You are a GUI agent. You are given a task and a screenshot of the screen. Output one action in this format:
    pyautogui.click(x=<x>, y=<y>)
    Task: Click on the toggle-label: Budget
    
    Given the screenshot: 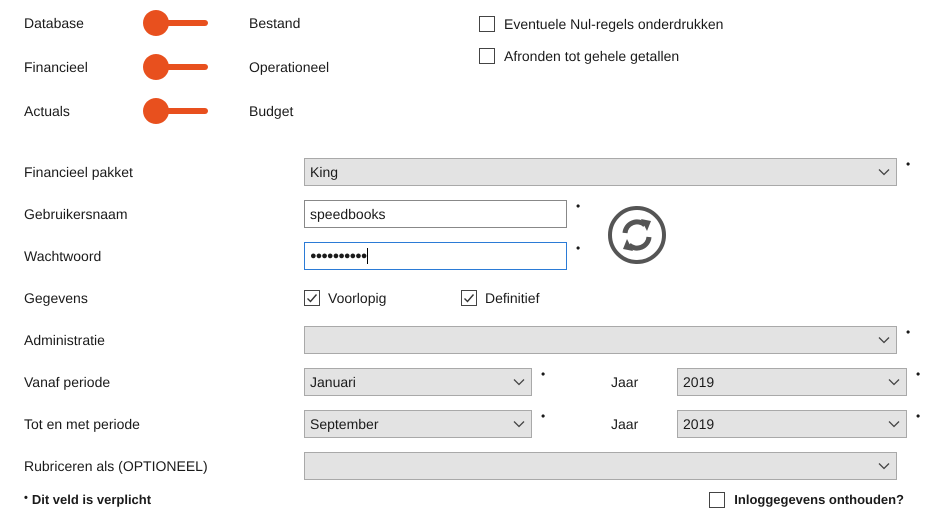 What is the action you would take?
    pyautogui.click(x=271, y=110)
    